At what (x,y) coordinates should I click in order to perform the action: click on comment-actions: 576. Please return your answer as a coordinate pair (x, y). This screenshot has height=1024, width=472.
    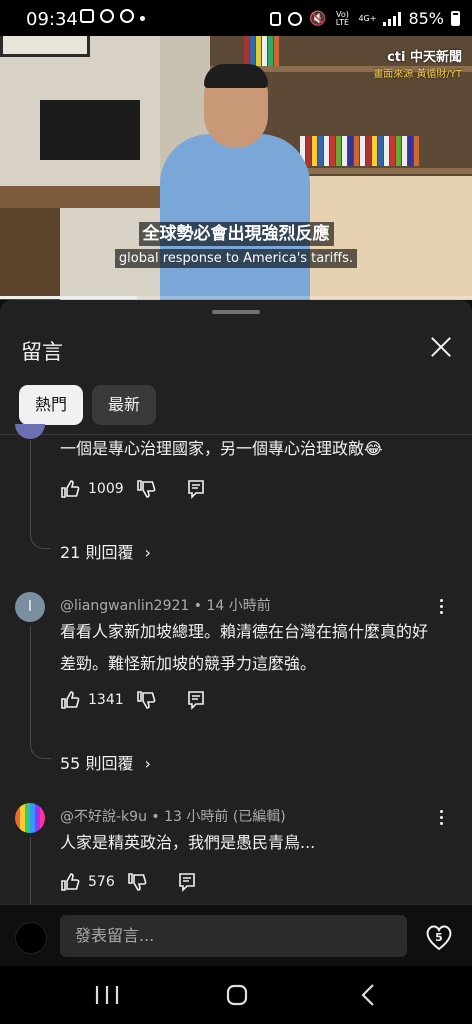
    Looking at the image, I should click on (128, 882).